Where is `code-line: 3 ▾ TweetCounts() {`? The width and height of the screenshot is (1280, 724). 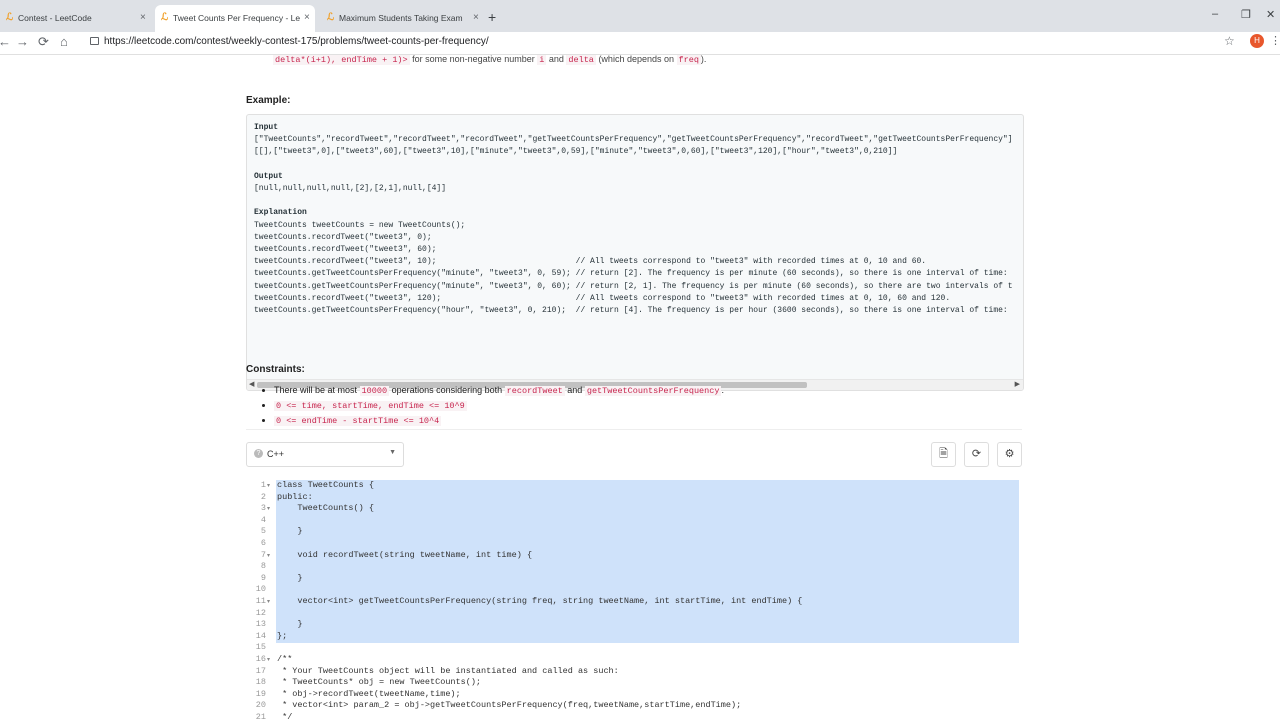
code-line: 3 ▾ TweetCounts() { is located at coordinates (634, 509).